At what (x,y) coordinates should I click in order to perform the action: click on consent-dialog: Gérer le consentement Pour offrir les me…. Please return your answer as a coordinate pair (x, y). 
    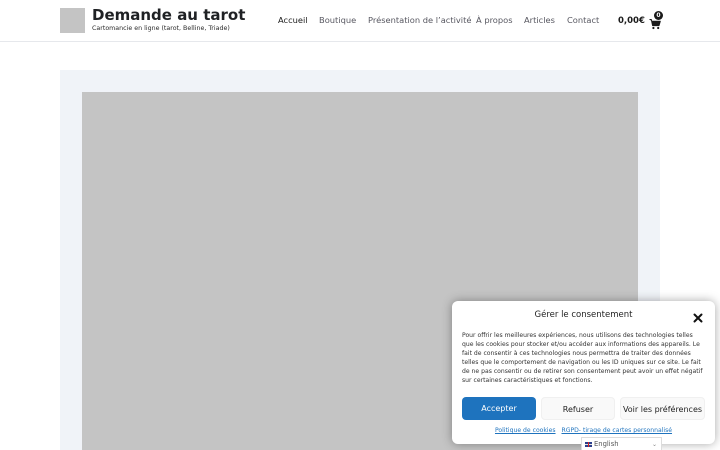
    Looking at the image, I should click on (583, 372).